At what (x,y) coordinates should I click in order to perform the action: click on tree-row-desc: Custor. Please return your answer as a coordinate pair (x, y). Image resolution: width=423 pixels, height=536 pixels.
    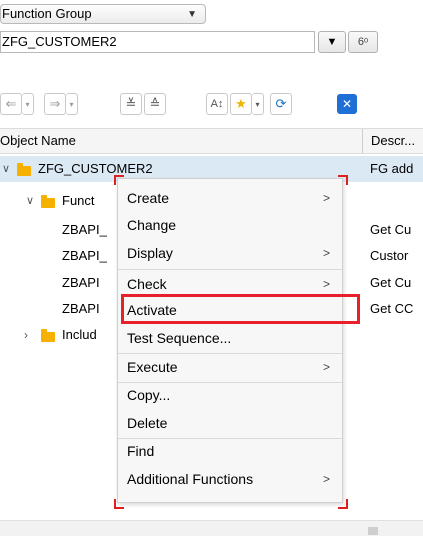
    Looking at the image, I should click on (389, 255).